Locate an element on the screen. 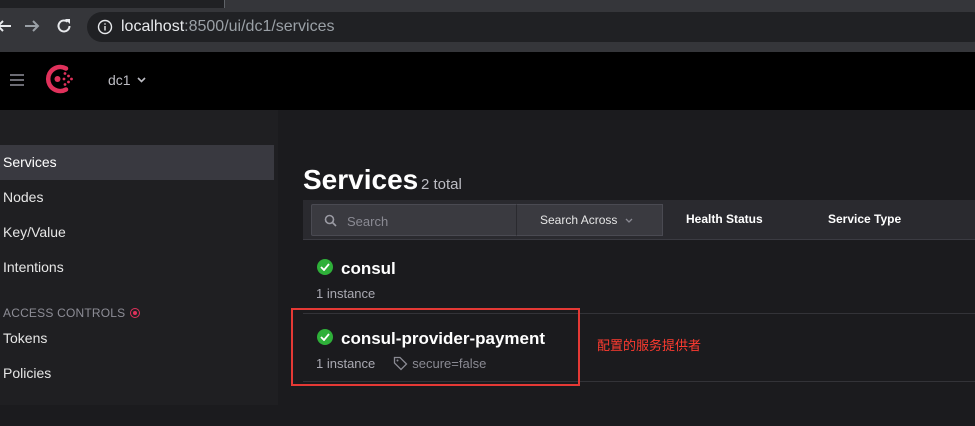  sidebar-item-key-value: Key/Value is located at coordinates (137, 232).